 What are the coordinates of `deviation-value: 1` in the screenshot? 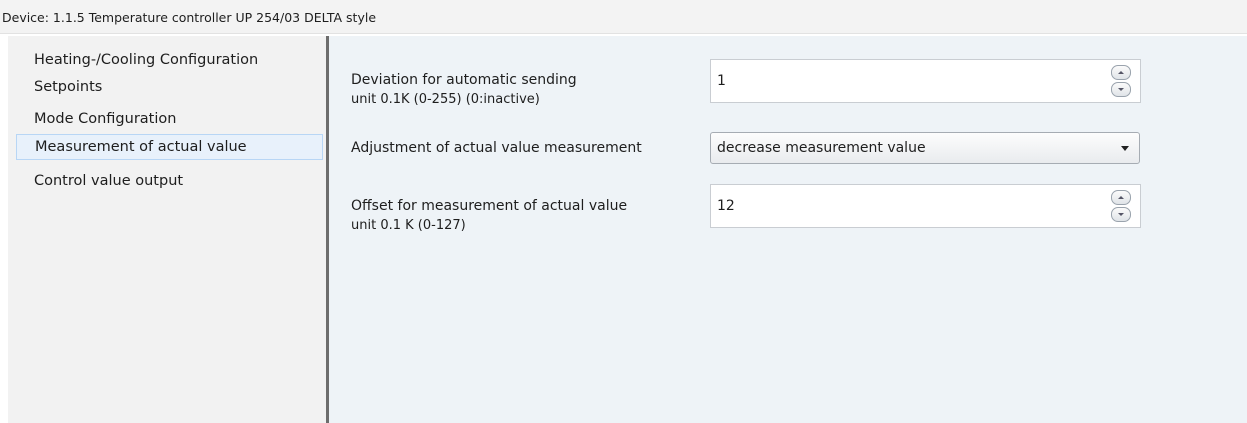 It's located at (721, 81).